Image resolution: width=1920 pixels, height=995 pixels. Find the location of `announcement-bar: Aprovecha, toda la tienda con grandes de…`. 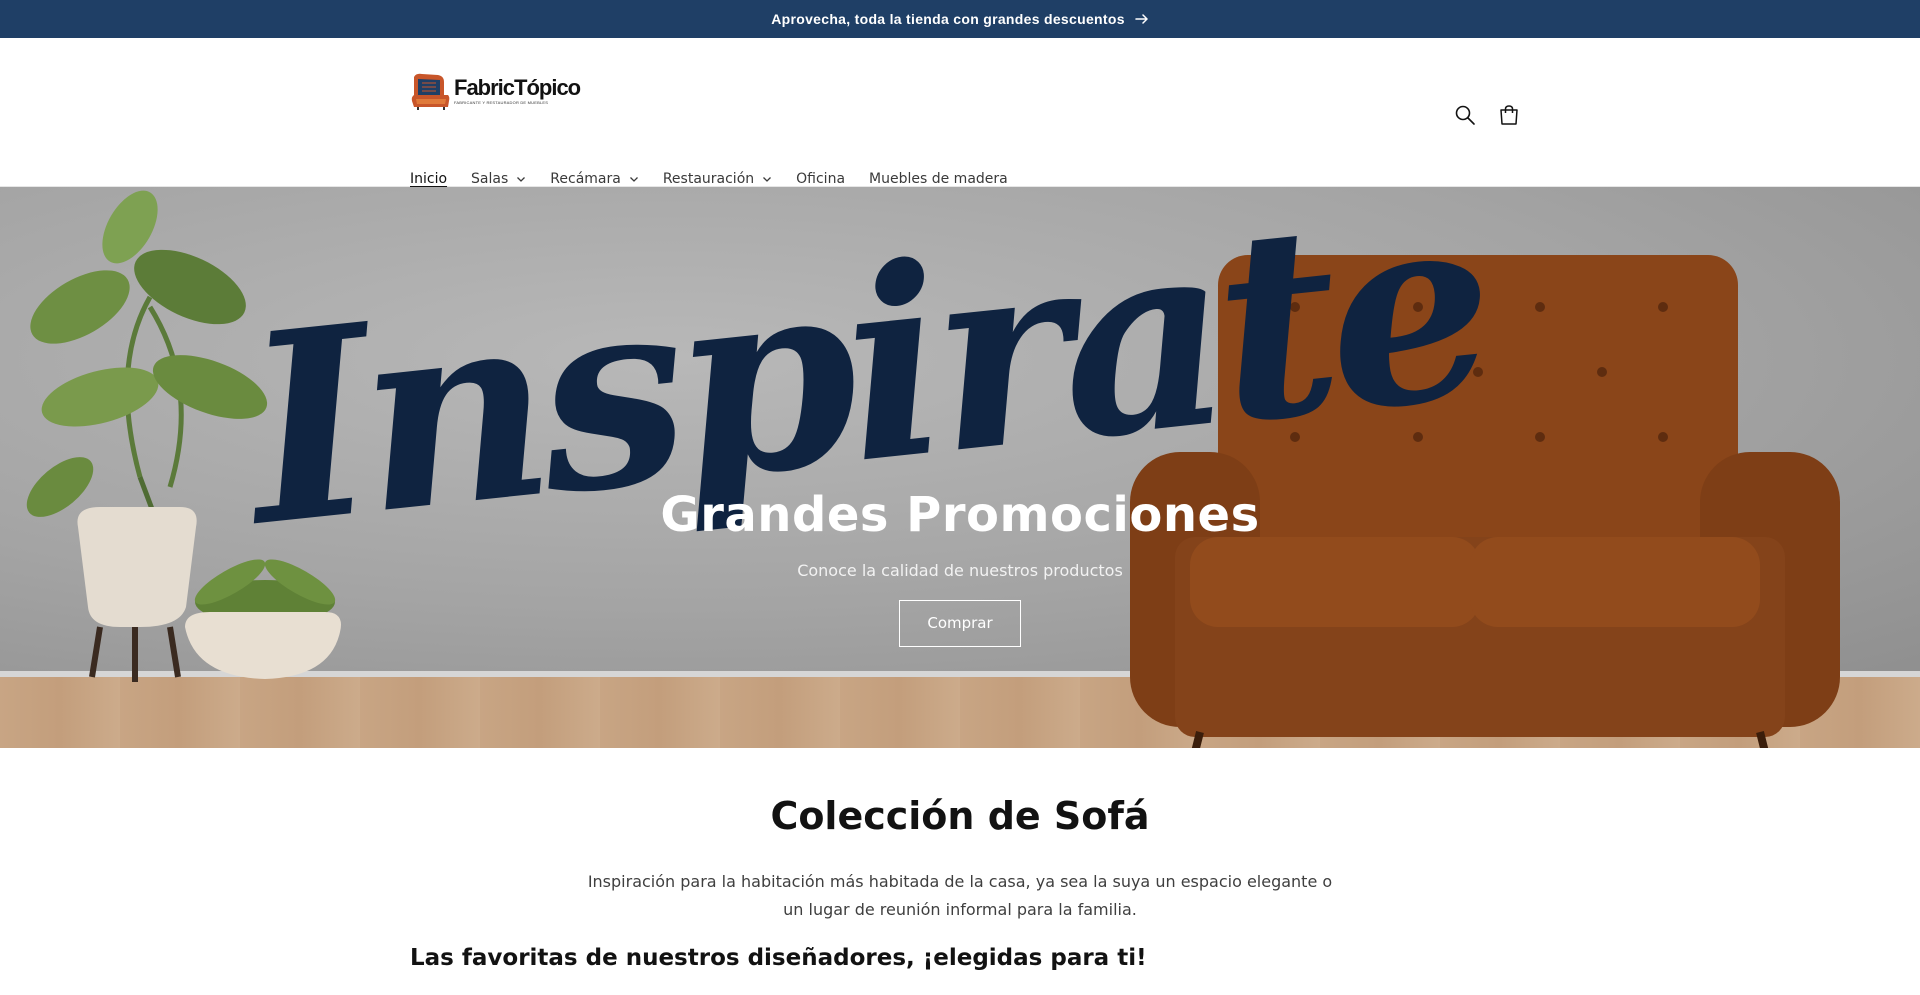

announcement-bar: Aprovecha, toda la tienda con grandes de… is located at coordinates (960, 19).